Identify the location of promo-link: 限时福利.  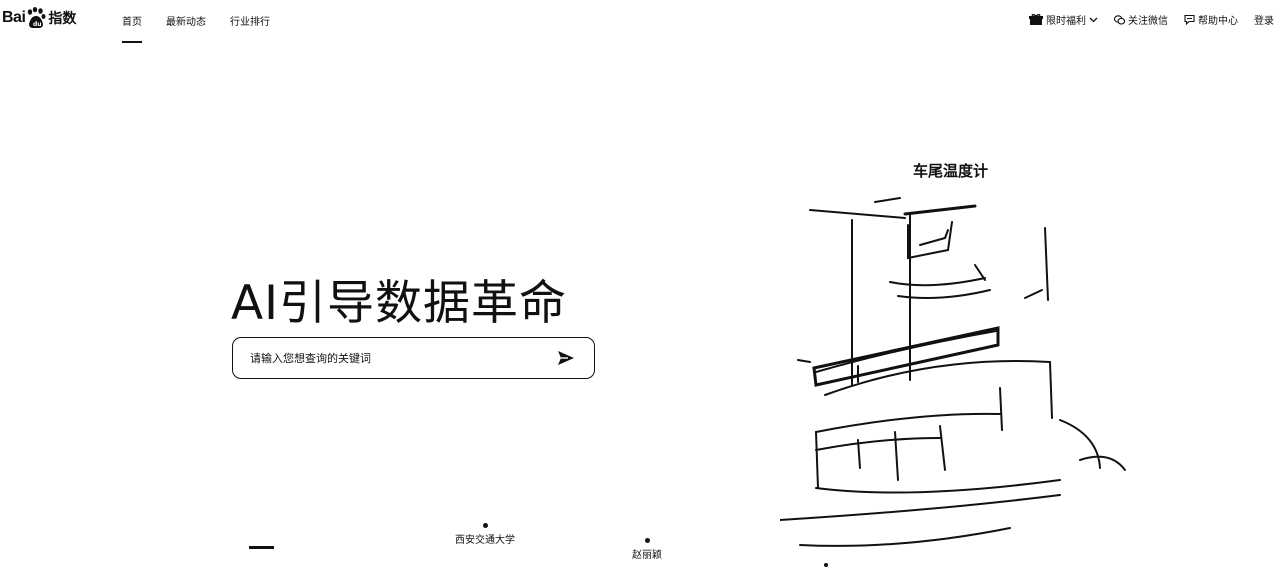
(1063, 19).